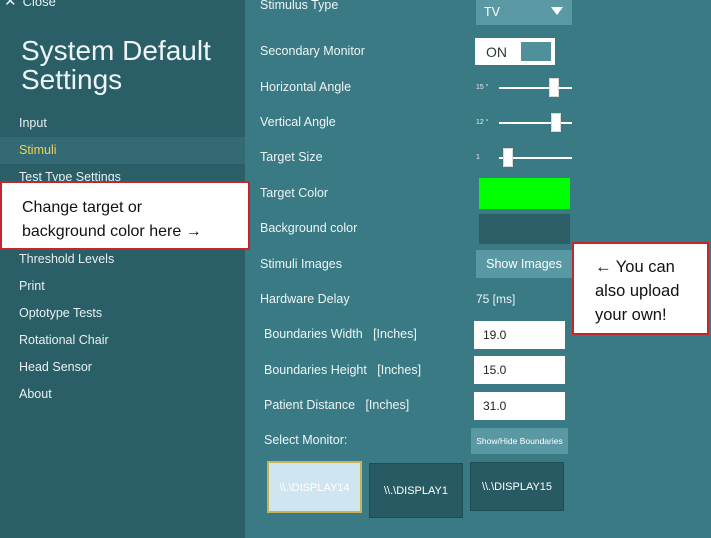  I want to click on secondary-monitor-toggle: ON, so click(515, 51).